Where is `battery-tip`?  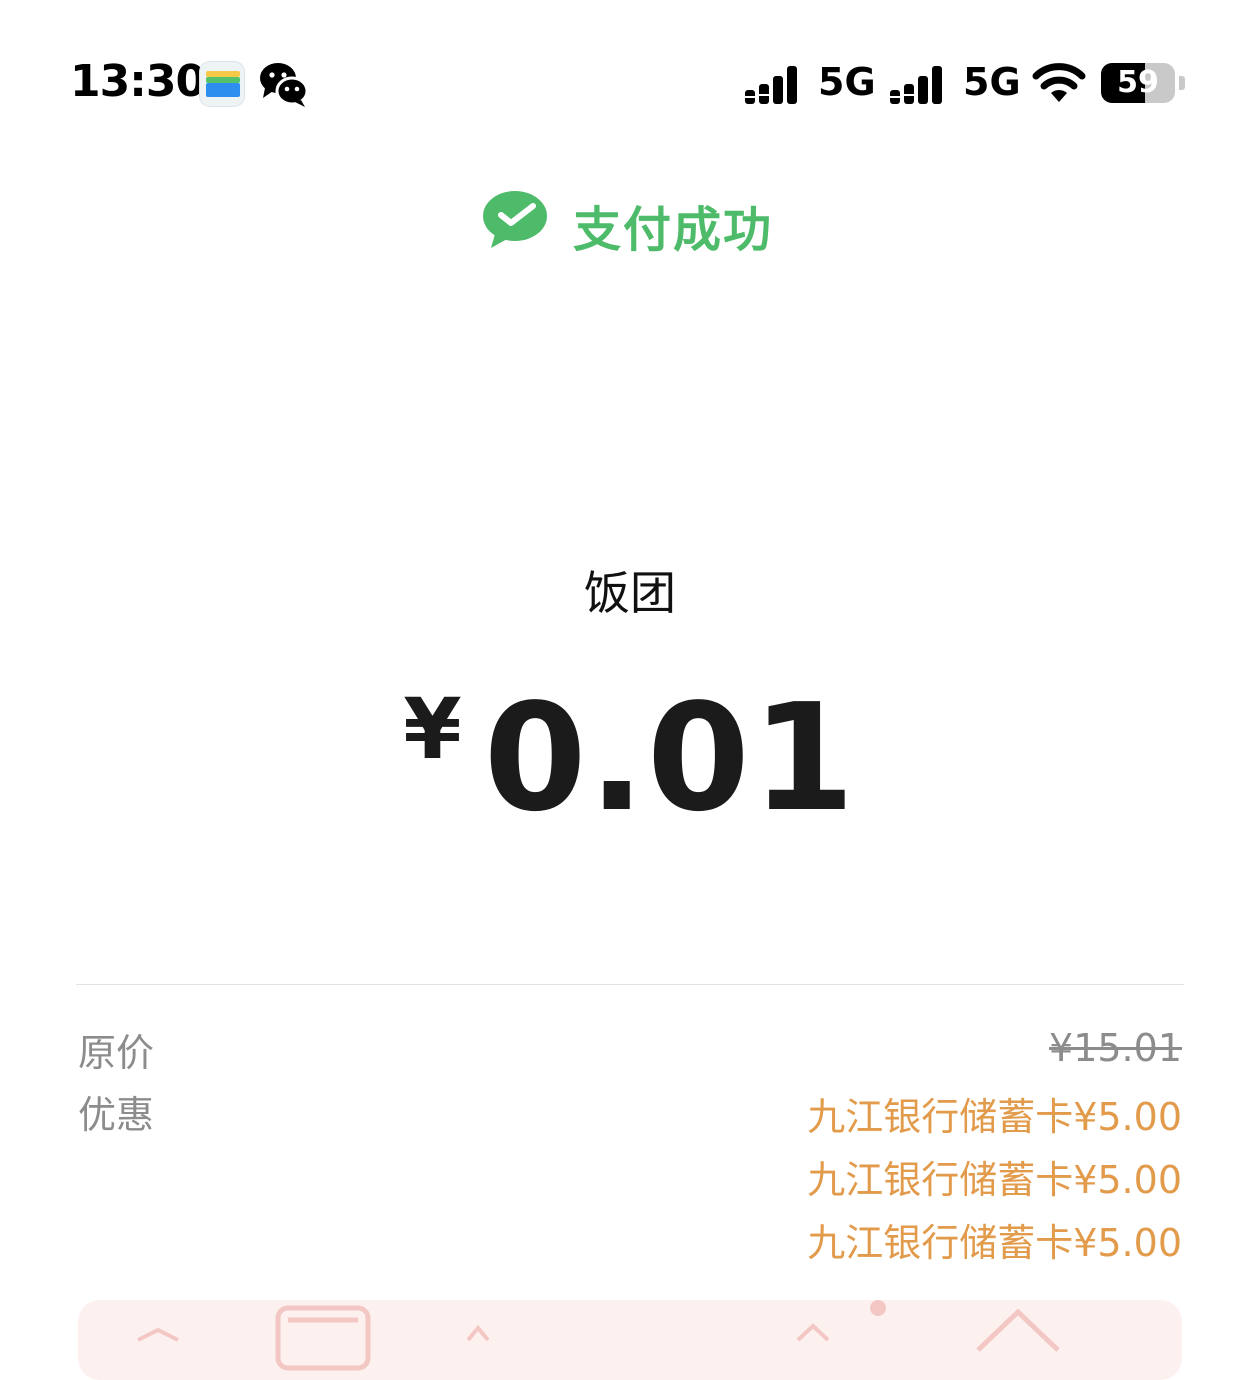 battery-tip is located at coordinates (1182, 83).